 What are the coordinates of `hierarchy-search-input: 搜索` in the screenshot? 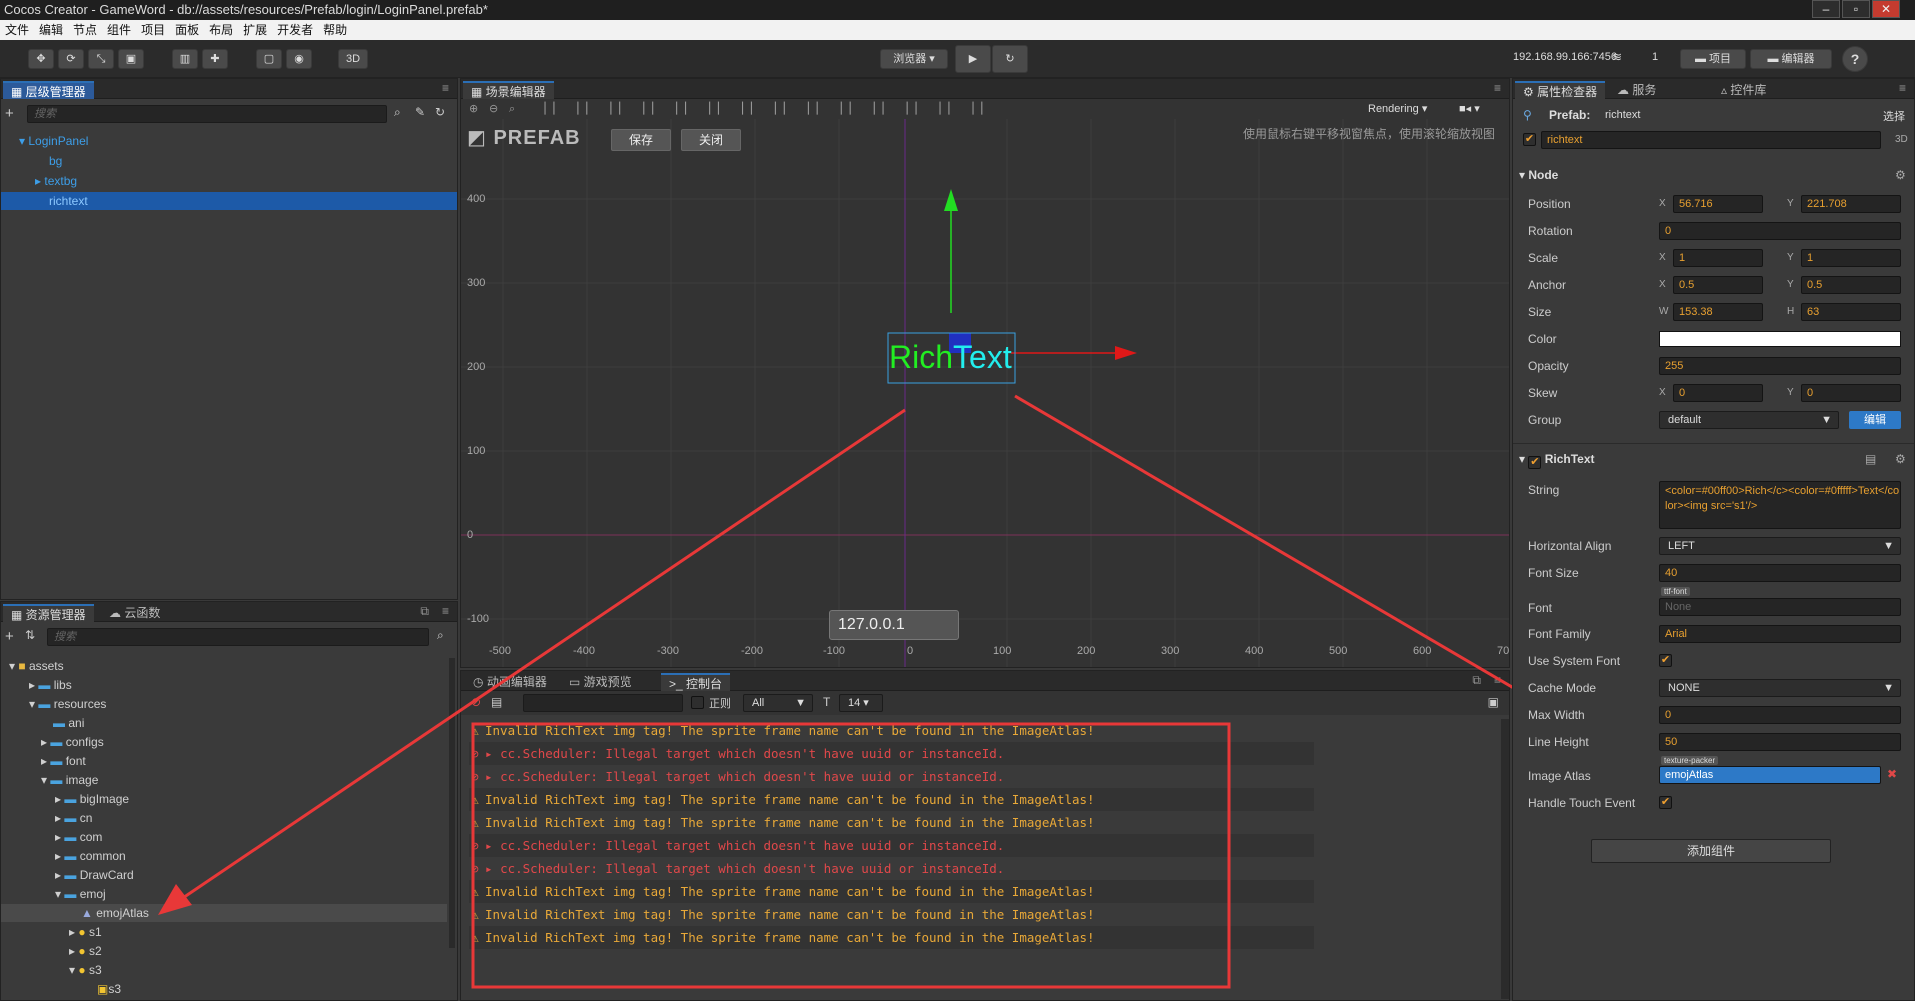 It's located at (207, 114).